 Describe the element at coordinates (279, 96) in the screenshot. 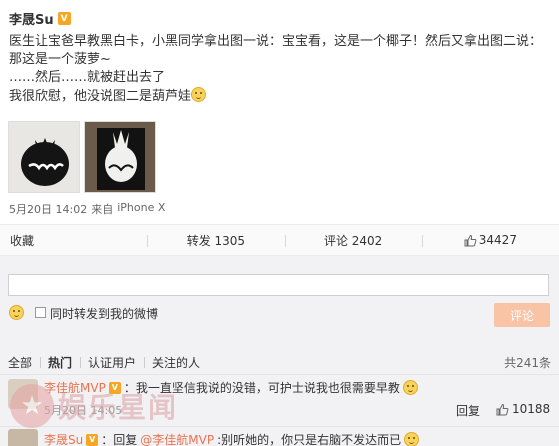

I see `post-line: 我很欣慰，他没说图二是葫芦娃` at that location.